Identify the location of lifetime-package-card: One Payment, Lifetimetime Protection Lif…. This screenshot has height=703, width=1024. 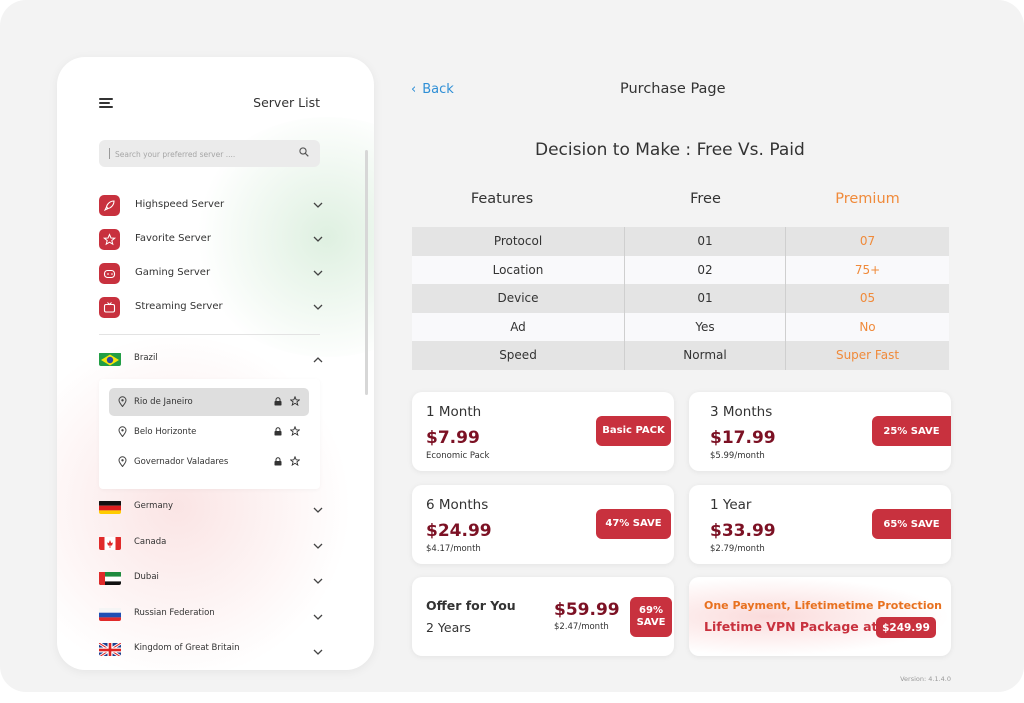
(820, 616).